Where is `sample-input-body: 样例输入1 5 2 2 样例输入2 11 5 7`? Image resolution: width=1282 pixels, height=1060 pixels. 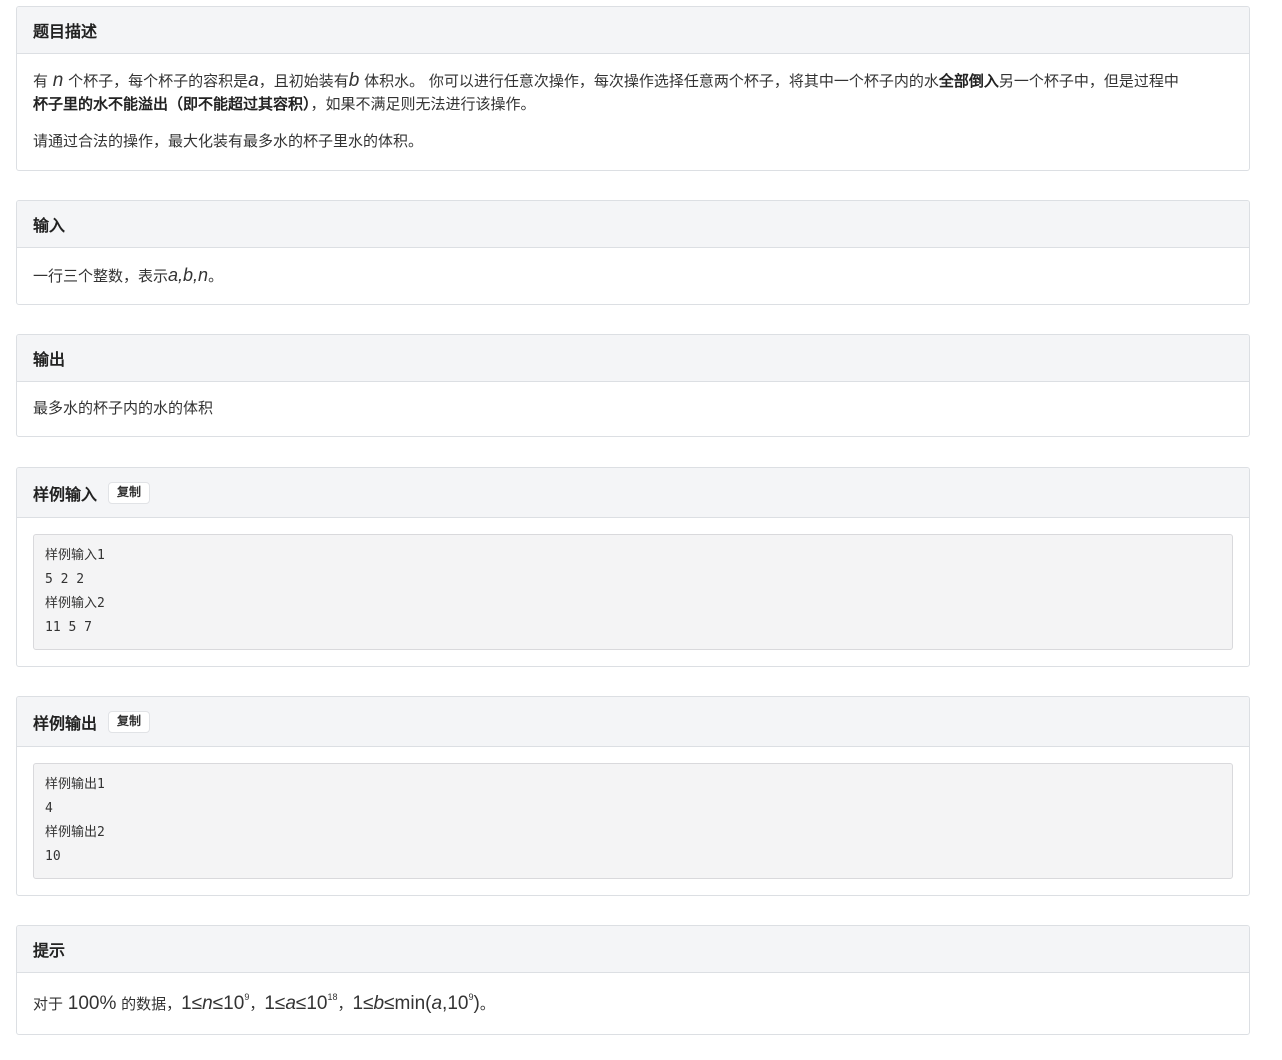 sample-input-body: 样例输入1 5 2 2 样例输入2 11 5 7 is located at coordinates (633, 592).